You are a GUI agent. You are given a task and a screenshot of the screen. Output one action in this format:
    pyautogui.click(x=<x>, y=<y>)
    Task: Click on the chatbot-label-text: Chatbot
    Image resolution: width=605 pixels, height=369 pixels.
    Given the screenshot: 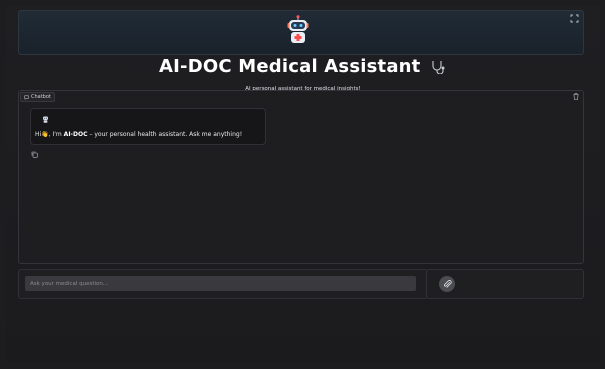 What is the action you would take?
    pyautogui.click(x=41, y=97)
    